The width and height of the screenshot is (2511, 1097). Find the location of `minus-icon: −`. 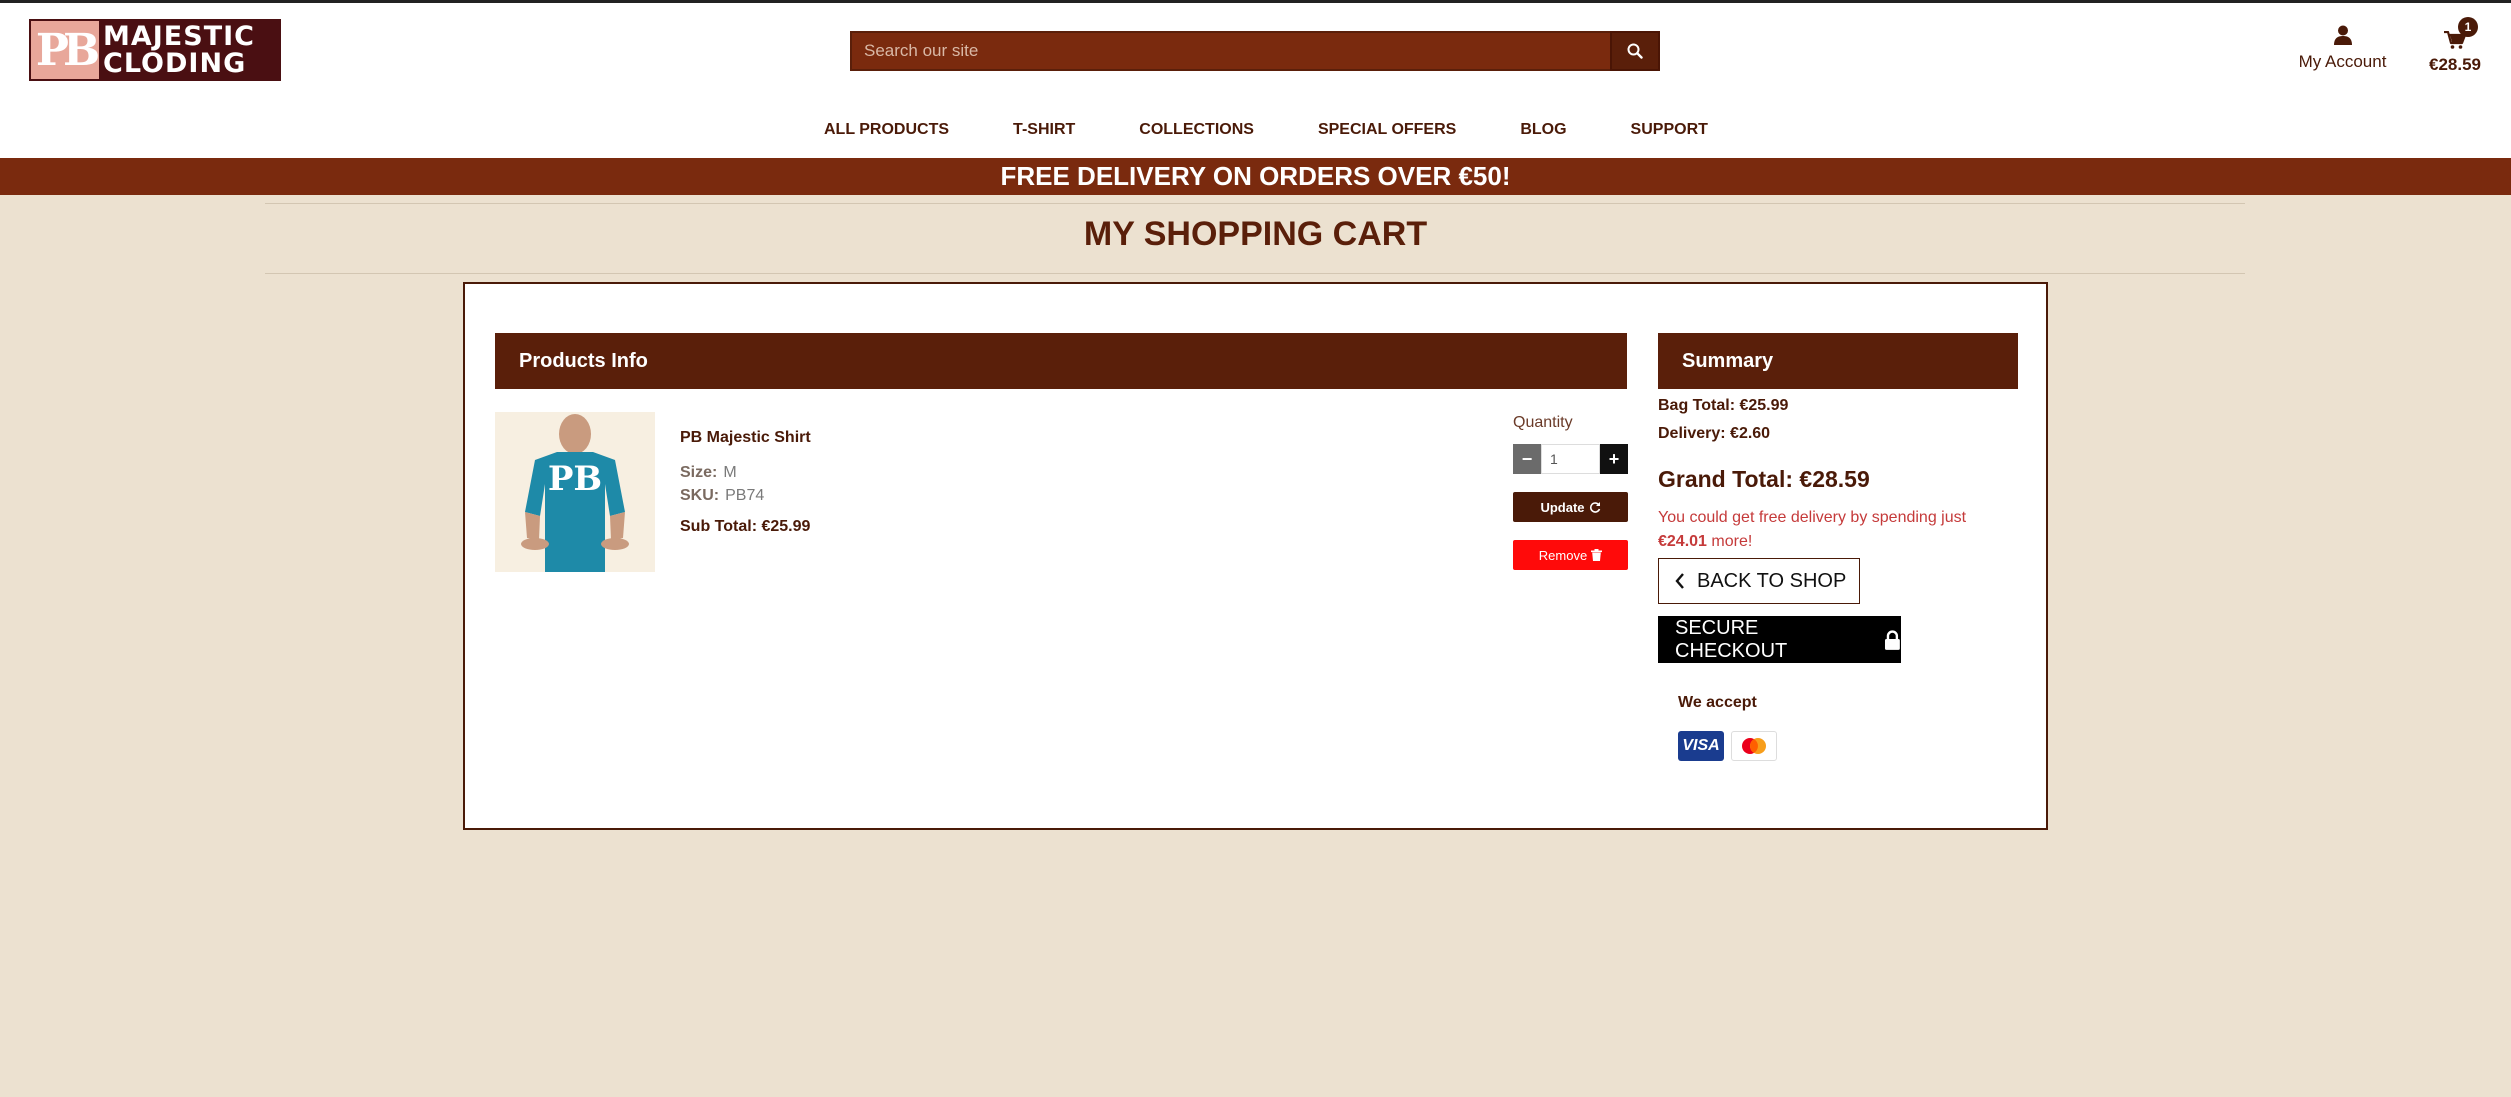

minus-icon: − is located at coordinates (1527, 458).